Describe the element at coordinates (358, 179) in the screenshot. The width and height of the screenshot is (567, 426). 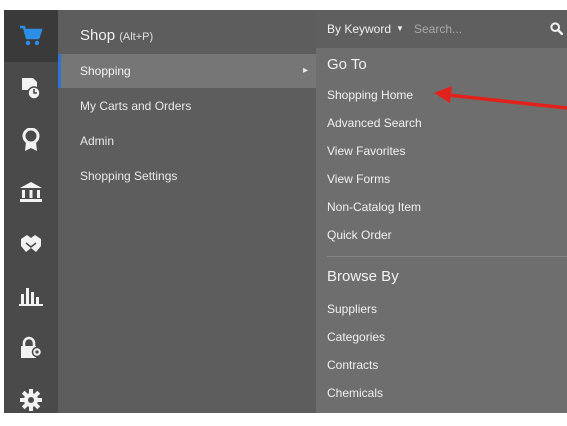
I see `link-view-forms: View Forms` at that location.